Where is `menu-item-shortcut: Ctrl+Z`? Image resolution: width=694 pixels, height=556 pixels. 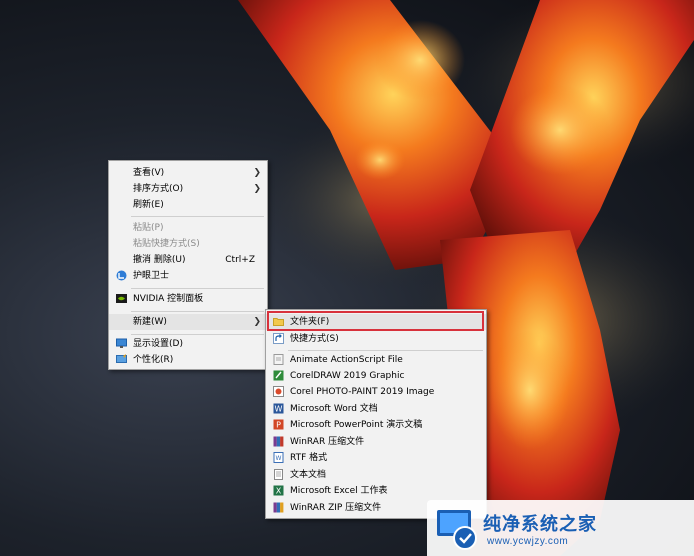
menu-item-shortcut: Ctrl+Z is located at coordinates (240, 260).